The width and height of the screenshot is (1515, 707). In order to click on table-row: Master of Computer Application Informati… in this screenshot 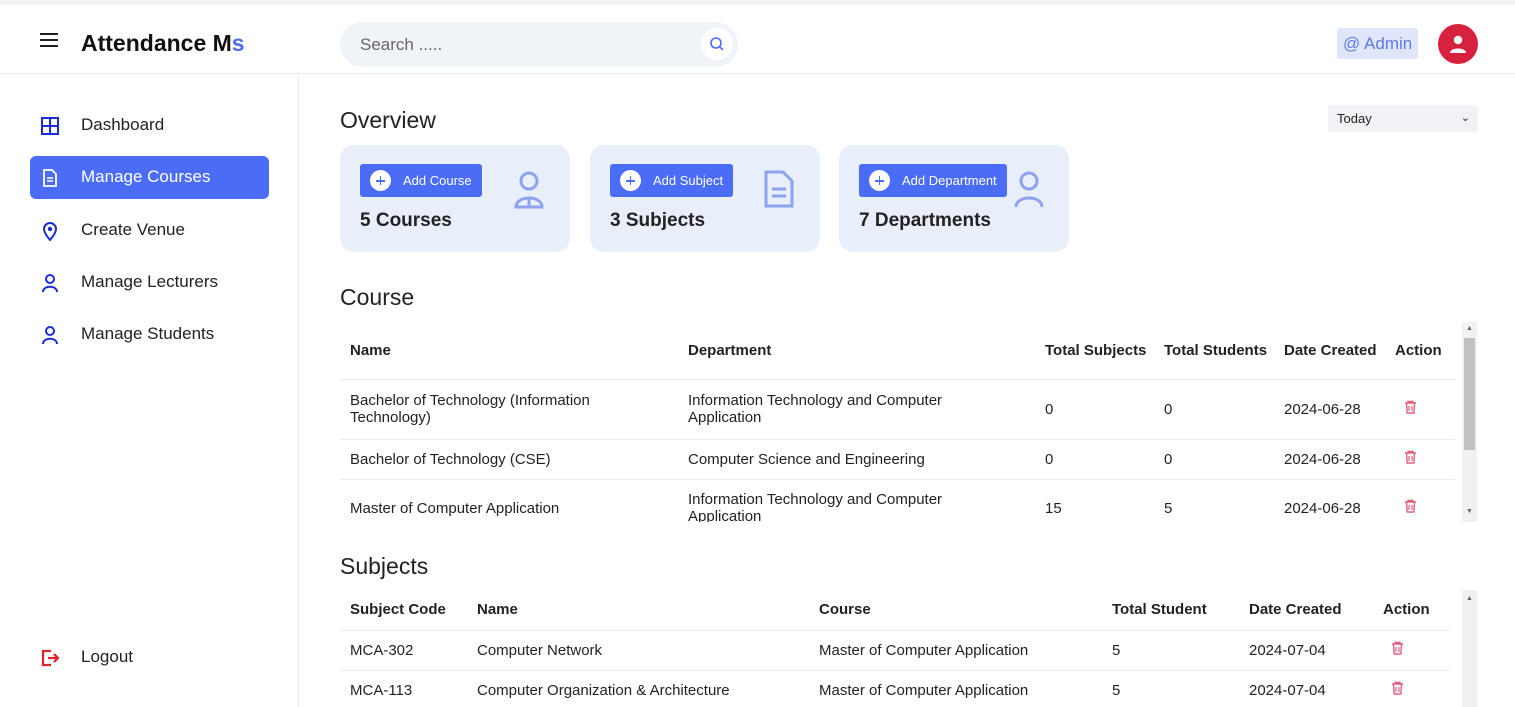, I will do `click(897, 500)`.